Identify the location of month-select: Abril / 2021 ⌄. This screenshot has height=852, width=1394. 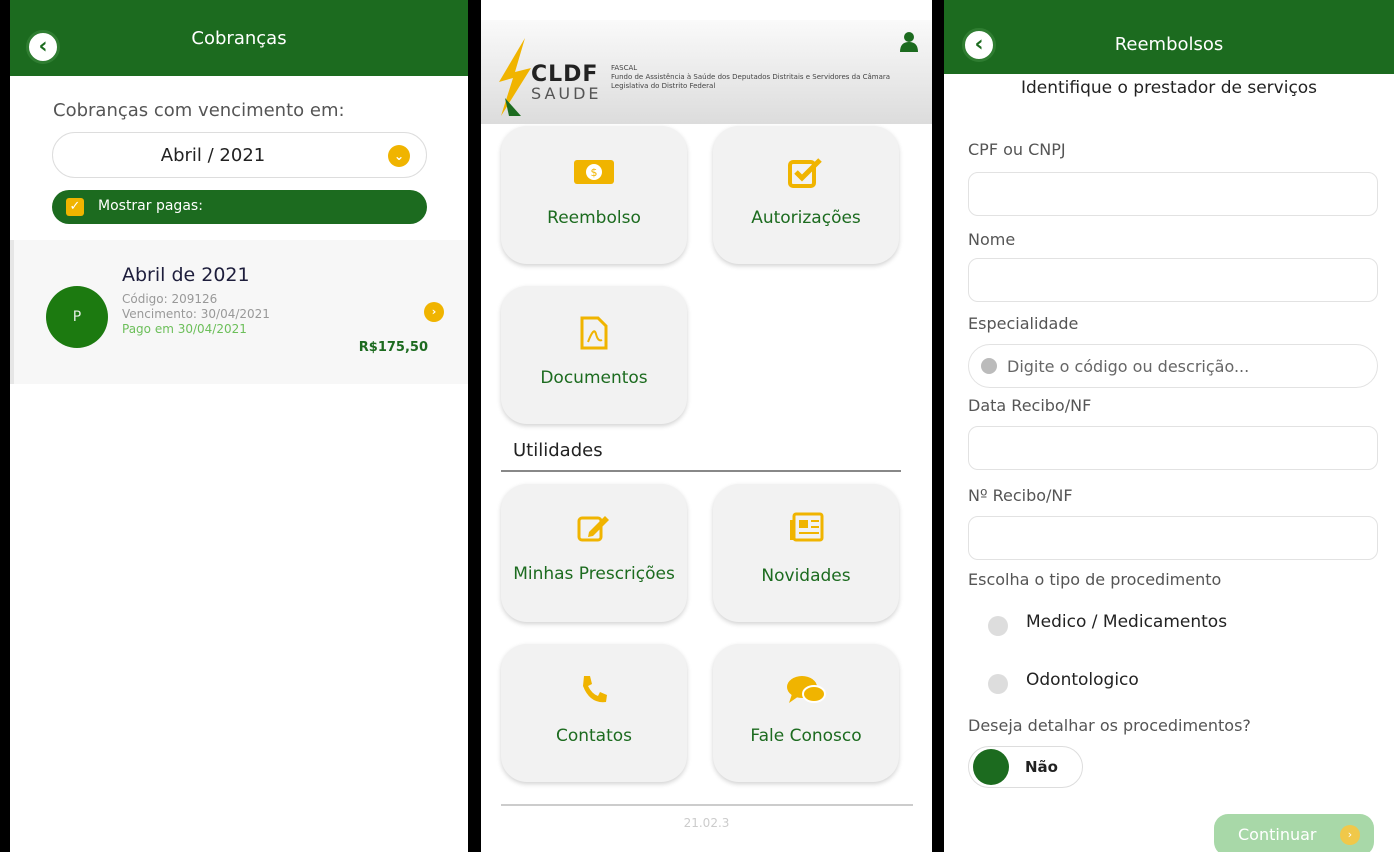
(239, 155).